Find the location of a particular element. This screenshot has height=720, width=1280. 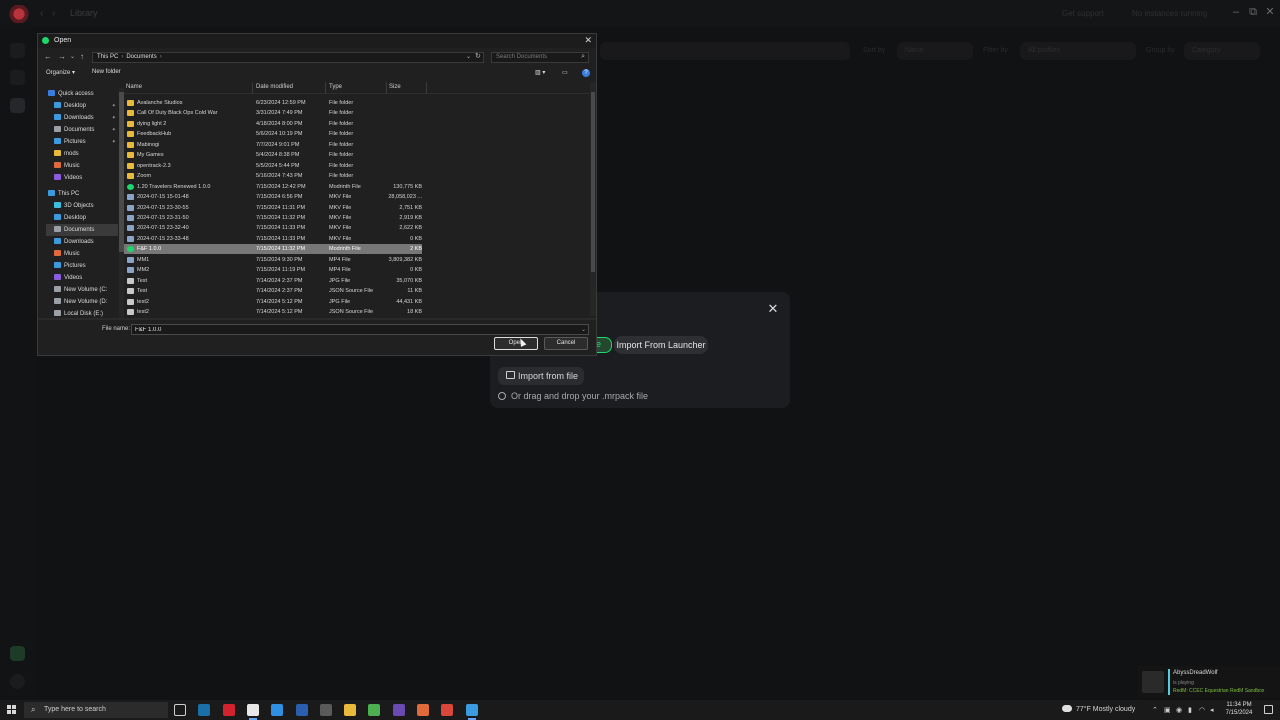

maximize-icon: ⧉ is located at coordinates (1253, 12).